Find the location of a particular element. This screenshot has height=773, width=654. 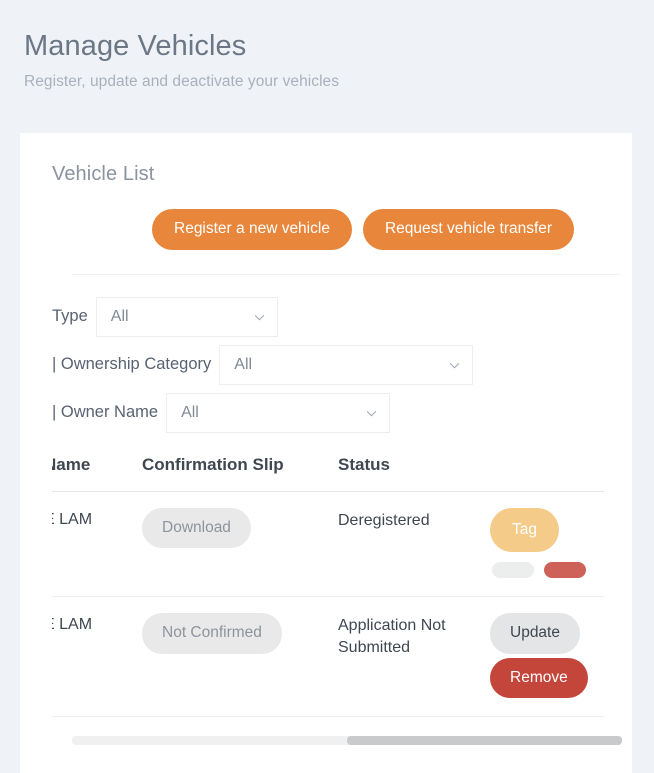

page-title: Manage Vehicles is located at coordinates (135, 46).